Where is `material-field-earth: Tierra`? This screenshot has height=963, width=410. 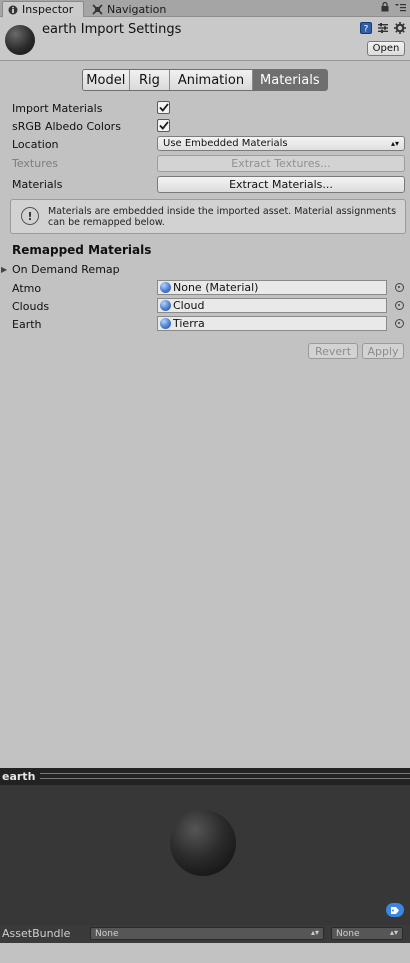
material-field-earth: Tierra is located at coordinates (272, 323).